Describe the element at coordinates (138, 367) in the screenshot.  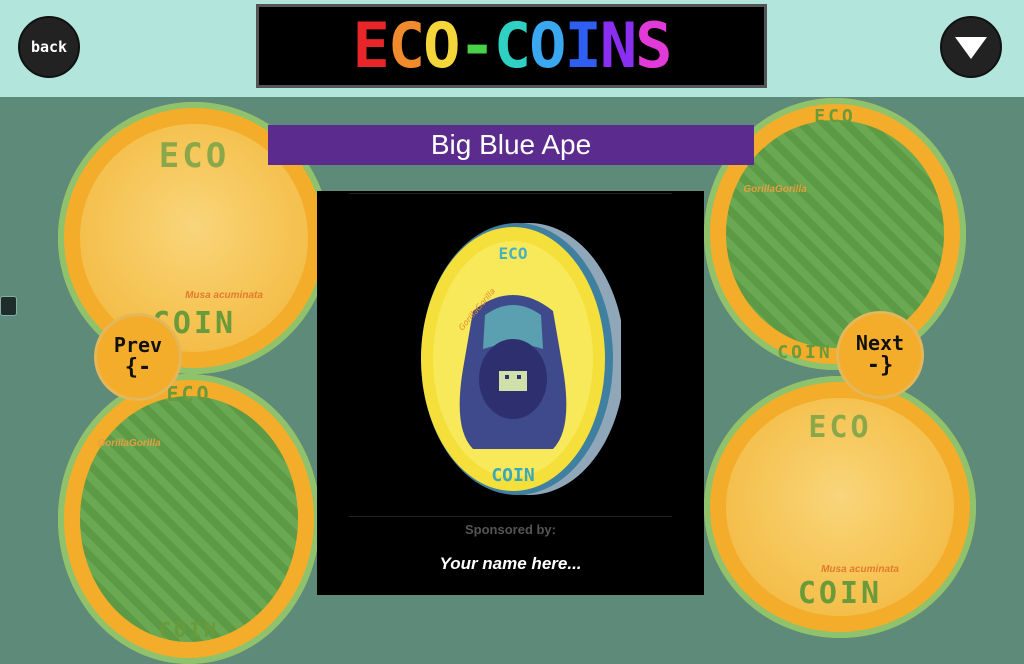
I see `prev-arrow: {-` at that location.